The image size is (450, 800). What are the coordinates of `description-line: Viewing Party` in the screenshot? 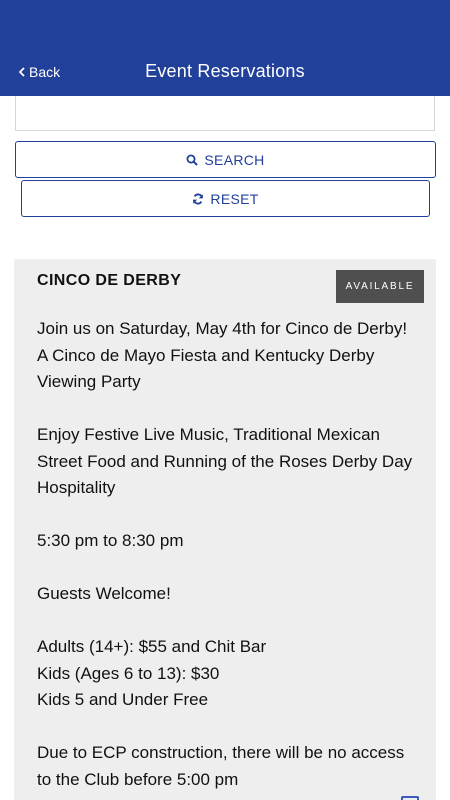 It's located at (89, 381).